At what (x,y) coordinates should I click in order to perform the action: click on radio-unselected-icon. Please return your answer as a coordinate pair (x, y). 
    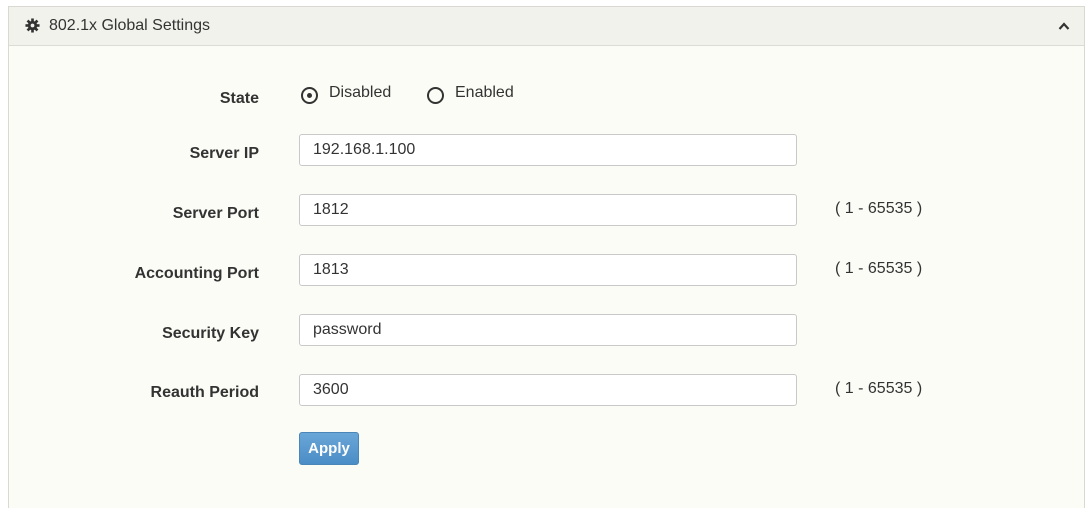
    Looking at the image, I should click on (435, 95).